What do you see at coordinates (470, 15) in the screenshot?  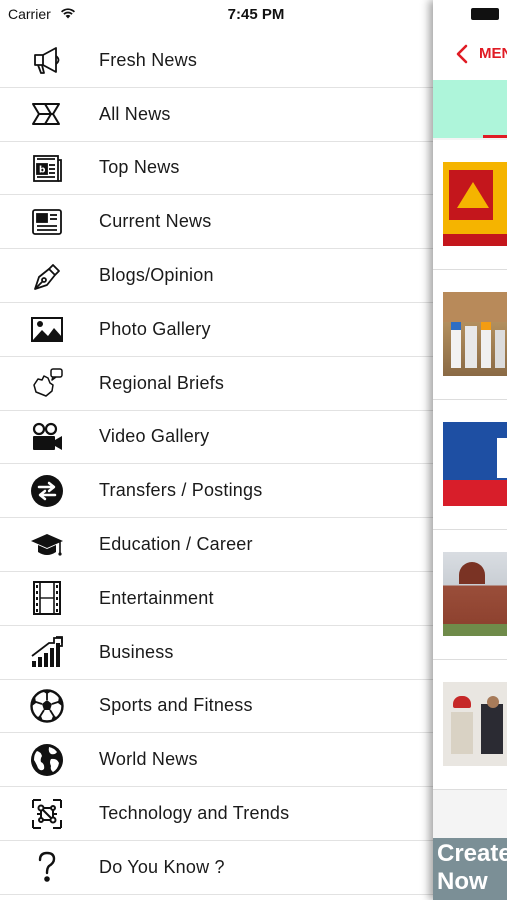 I see `background-status-bar` at bounding box center [470, 15].